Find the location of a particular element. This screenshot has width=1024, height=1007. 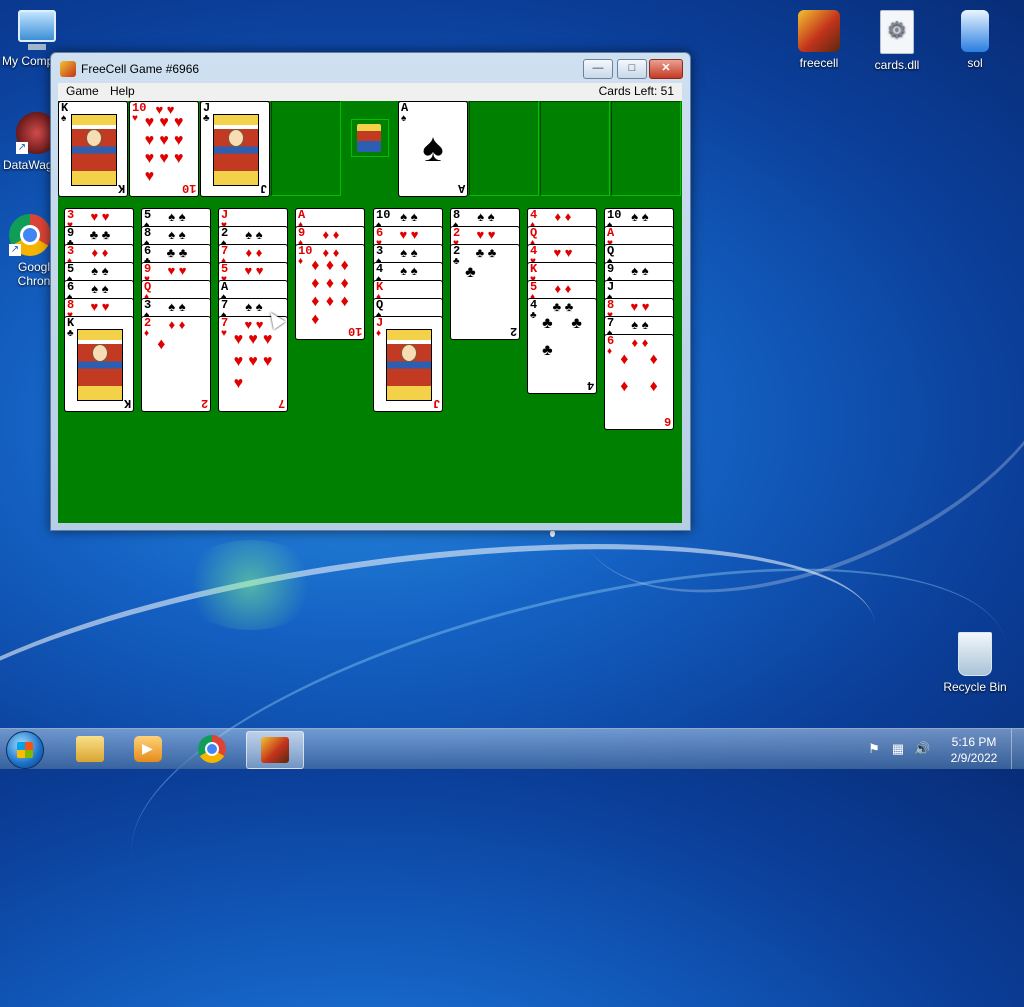

desktop-icon-sol: sol is located at coordinates (975, 40).